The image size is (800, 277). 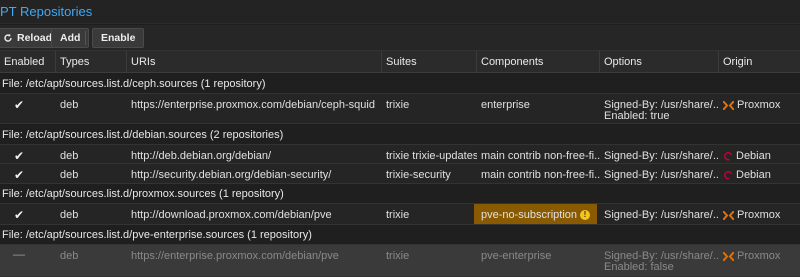 I want to click on reload-icon, so click(x=8, y=37).